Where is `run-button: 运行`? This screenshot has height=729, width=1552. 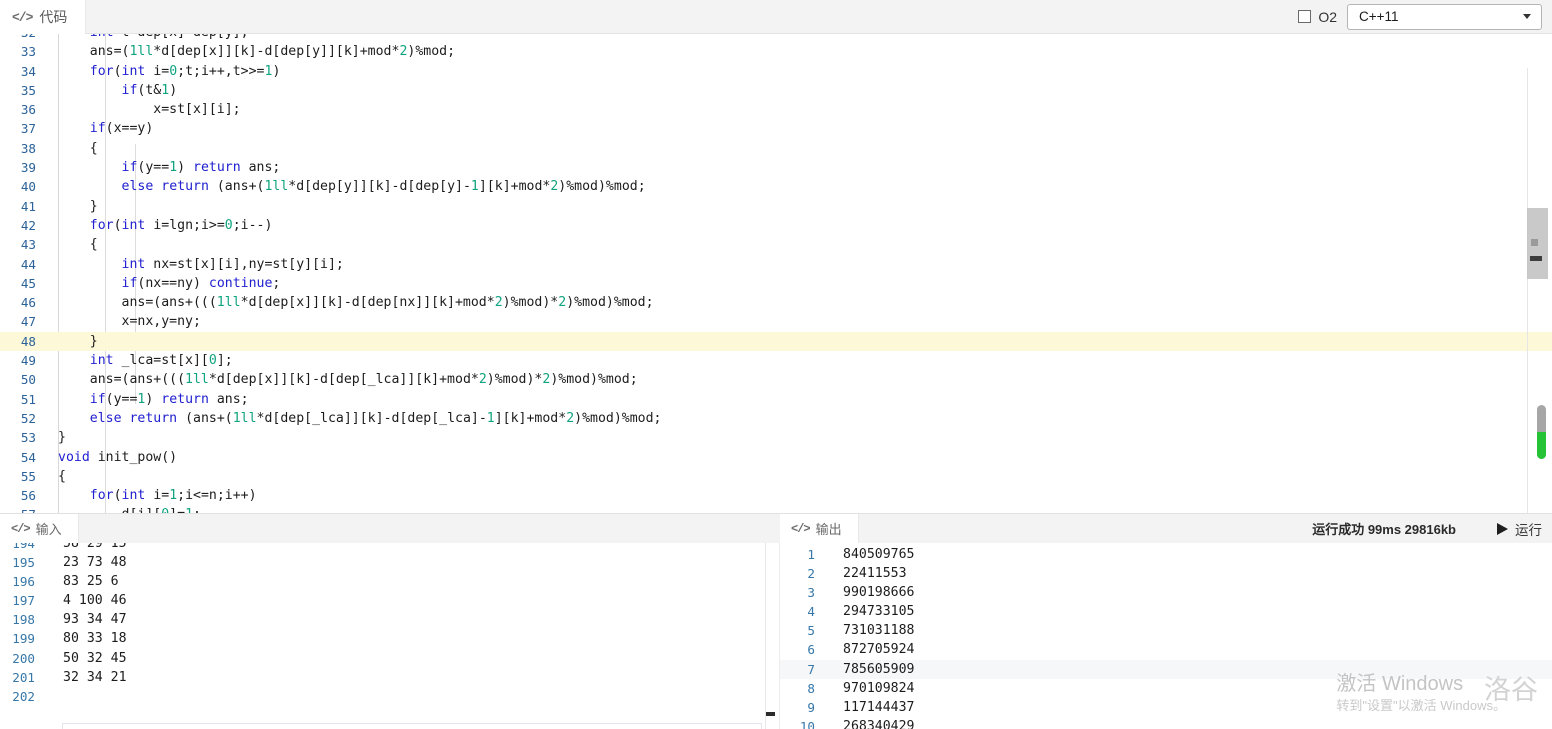 run-button: 运行 is located at coordinates (1519, 528).